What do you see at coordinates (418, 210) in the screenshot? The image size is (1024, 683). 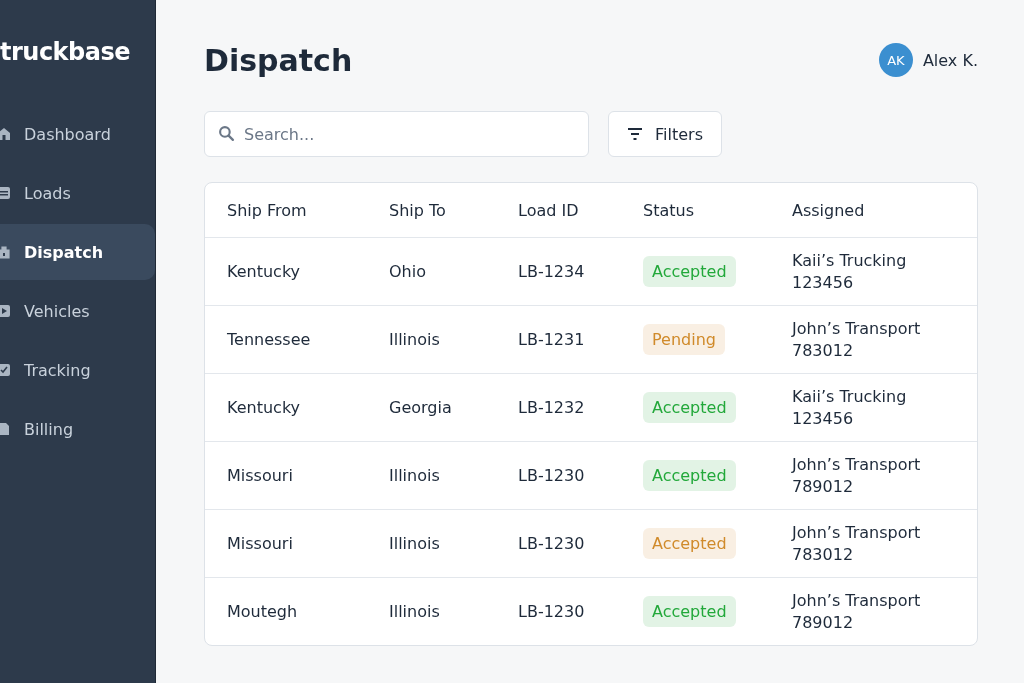 I see `column-header: Ship To` at bounding box center [418, 210].